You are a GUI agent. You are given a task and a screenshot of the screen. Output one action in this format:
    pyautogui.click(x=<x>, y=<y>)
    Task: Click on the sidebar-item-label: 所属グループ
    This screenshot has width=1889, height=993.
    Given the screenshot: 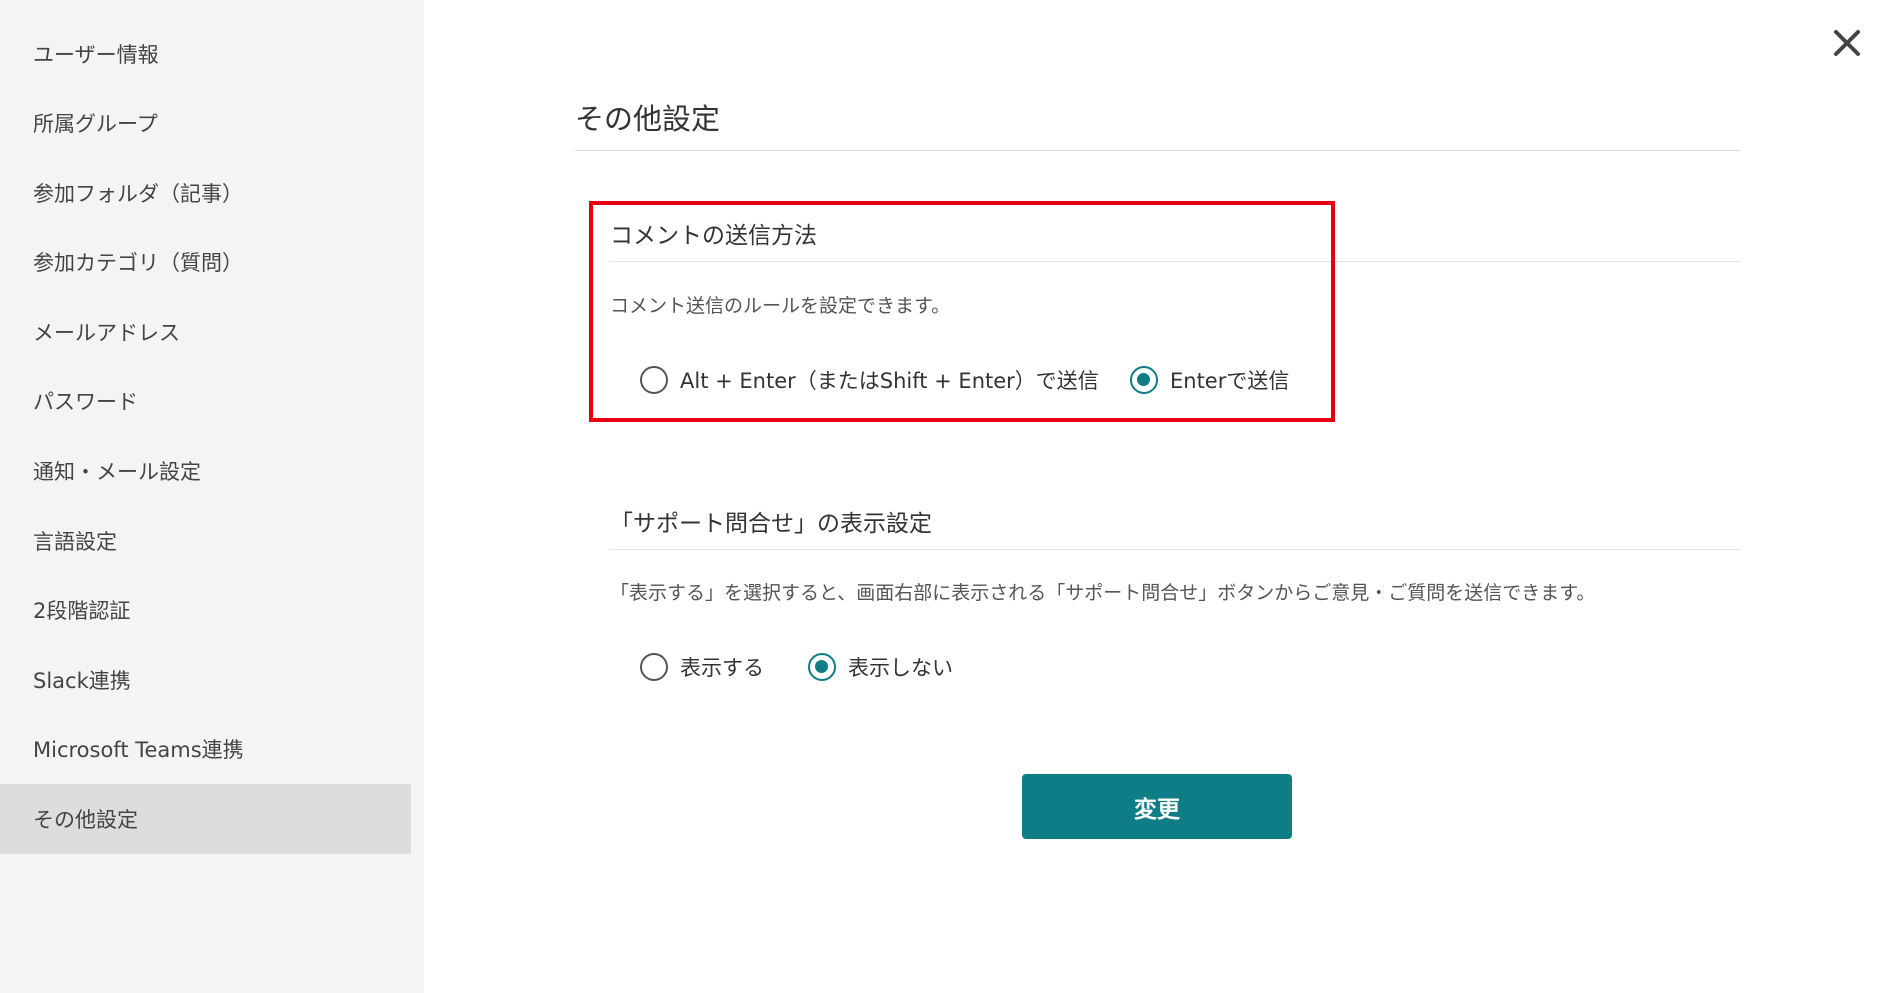 What is the action you would take?
    pyautogui.click(x=95, y=124)
    